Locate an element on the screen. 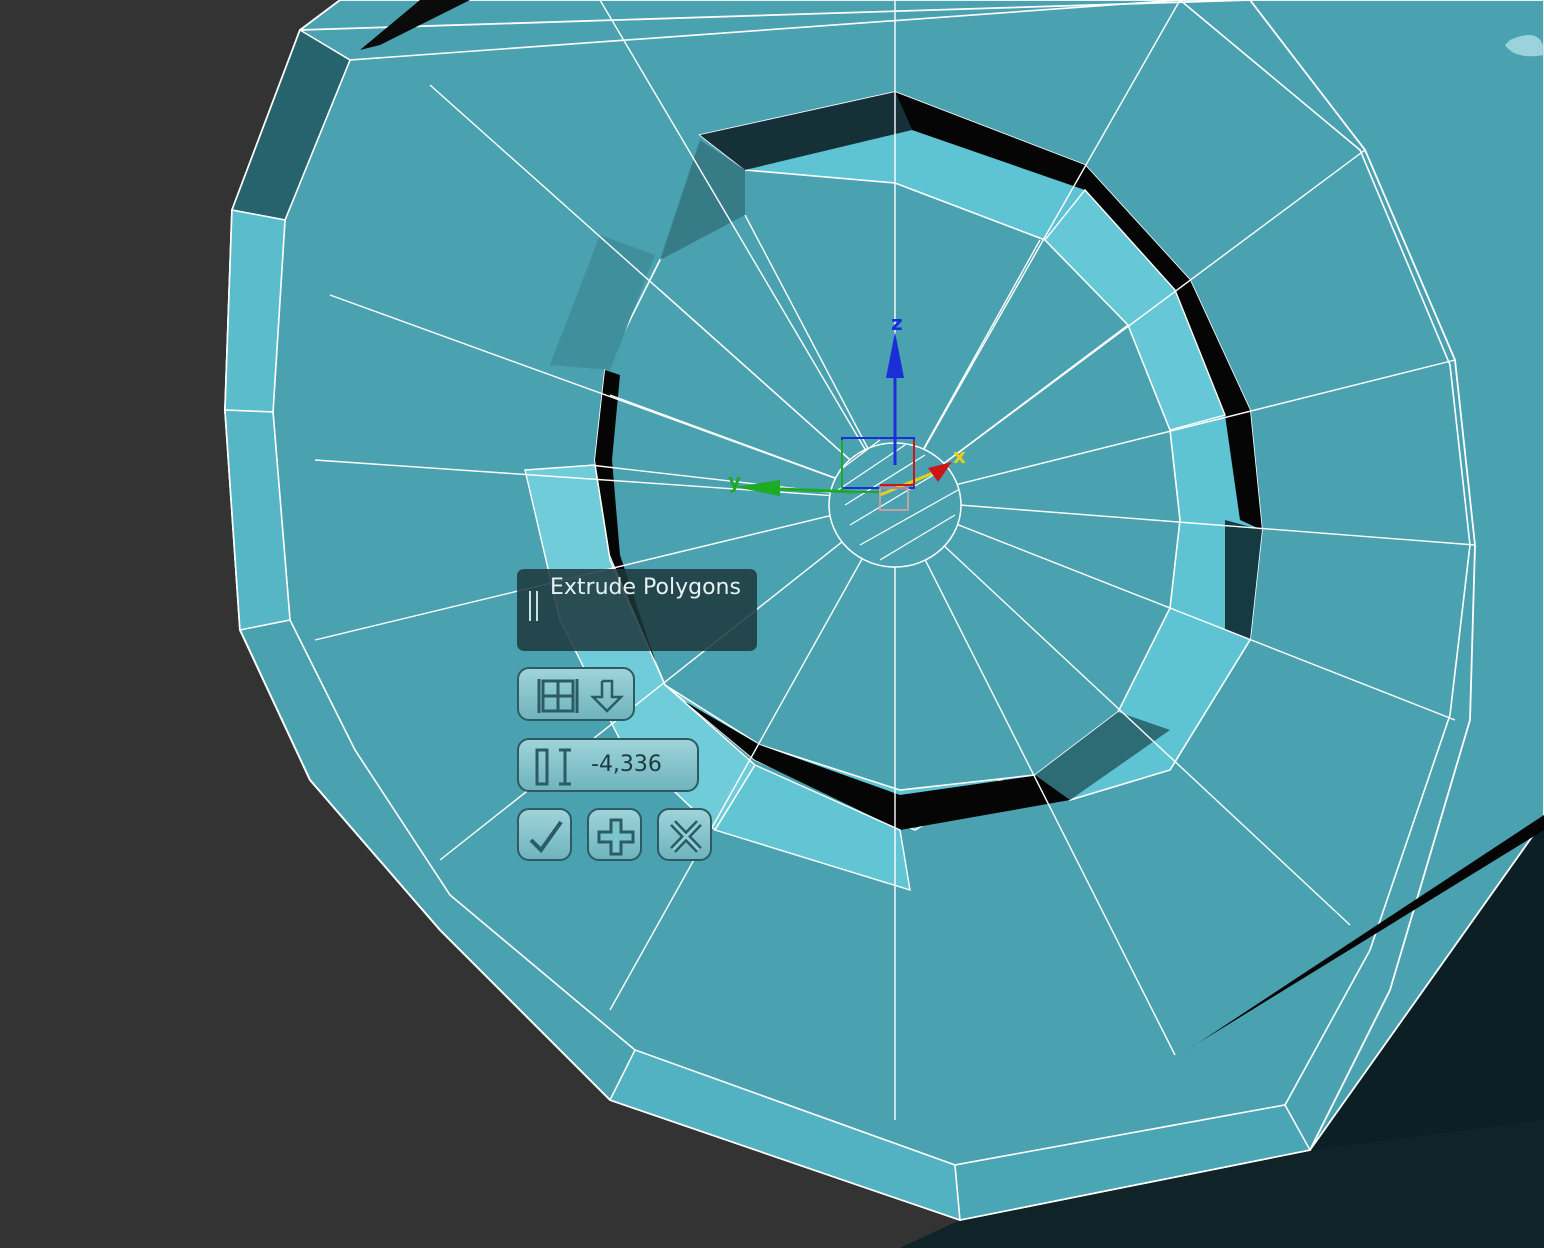  apply-and-continue-button is located at coordinates (614, 834).